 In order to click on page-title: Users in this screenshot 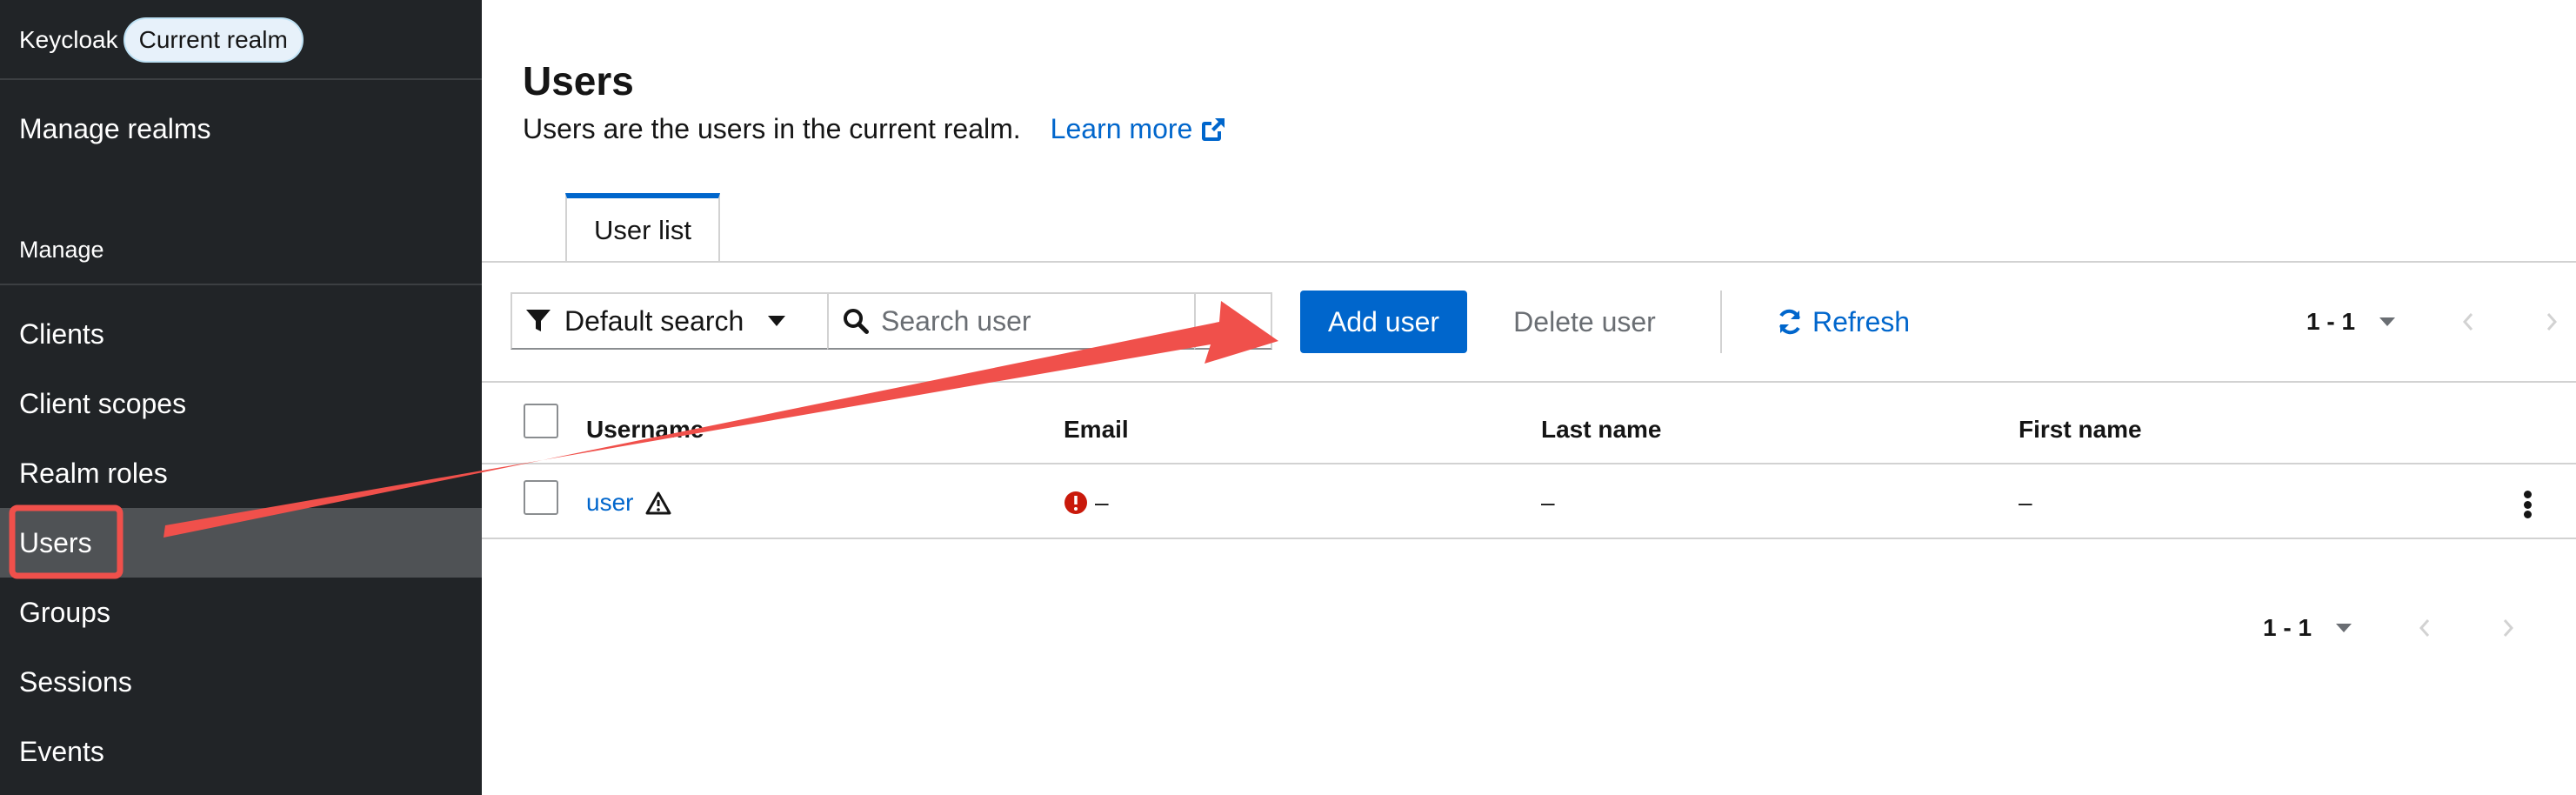, I will do `click(578, 81)`.